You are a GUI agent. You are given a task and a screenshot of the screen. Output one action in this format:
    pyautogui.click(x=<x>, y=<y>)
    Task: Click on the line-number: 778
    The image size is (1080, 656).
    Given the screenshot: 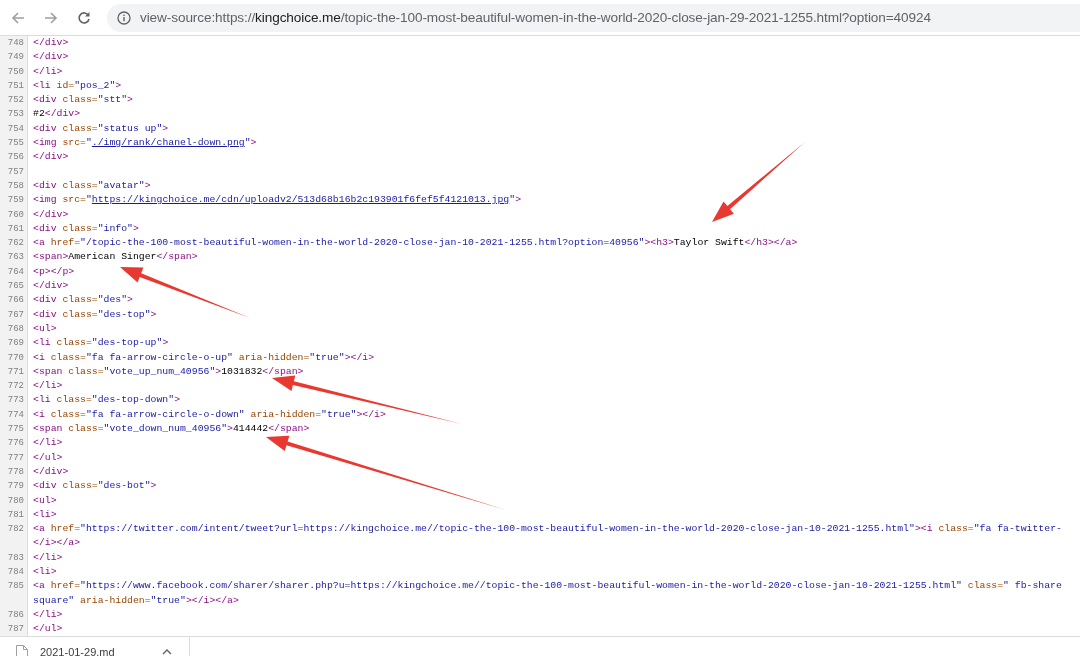 What is the action you would take?
    pyautogui.click(x=15, y=472)
    